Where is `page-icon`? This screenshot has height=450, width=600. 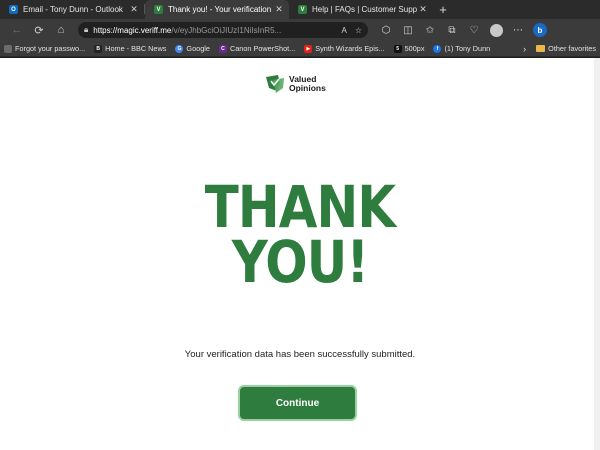
page-icon is located at coordinates (8, 48).